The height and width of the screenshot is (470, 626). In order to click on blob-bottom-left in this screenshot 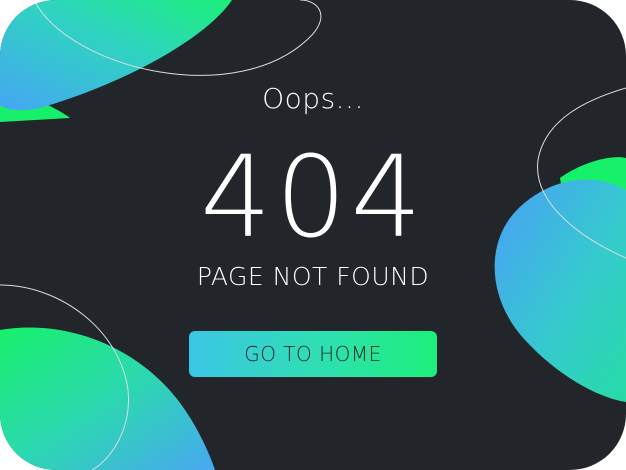, I will do `click(107, 398)`.